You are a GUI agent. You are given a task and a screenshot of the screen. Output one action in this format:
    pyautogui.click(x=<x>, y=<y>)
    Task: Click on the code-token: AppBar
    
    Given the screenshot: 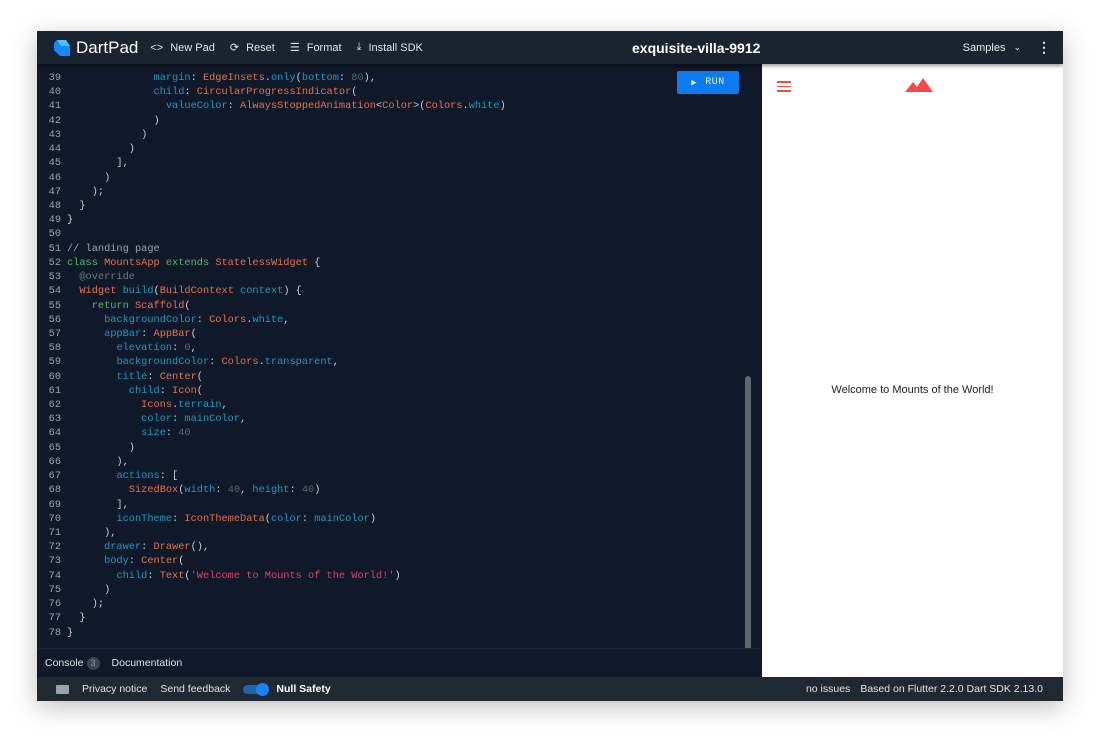 What is the action you would take?
    pyautogui.click(x=172, y=333)
    